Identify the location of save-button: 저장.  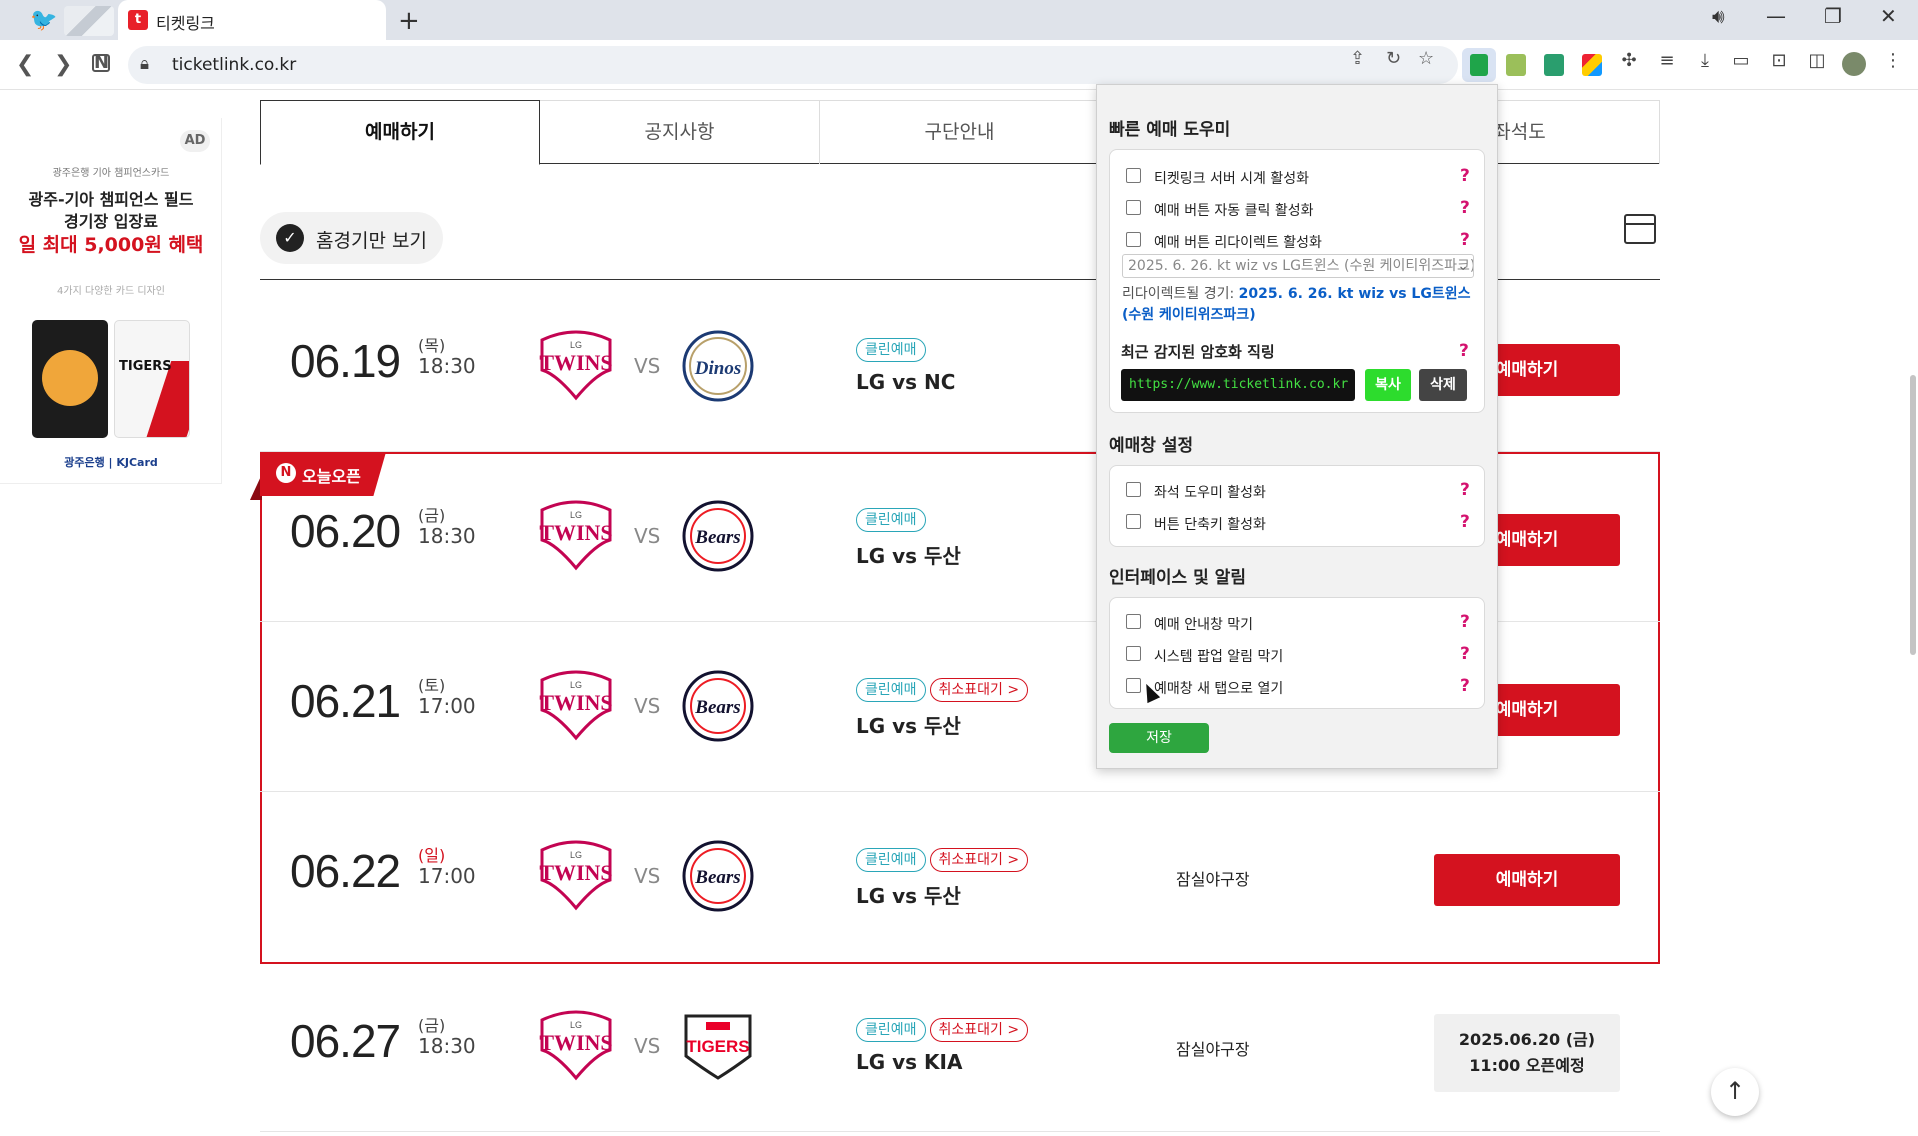
(1159, 738).